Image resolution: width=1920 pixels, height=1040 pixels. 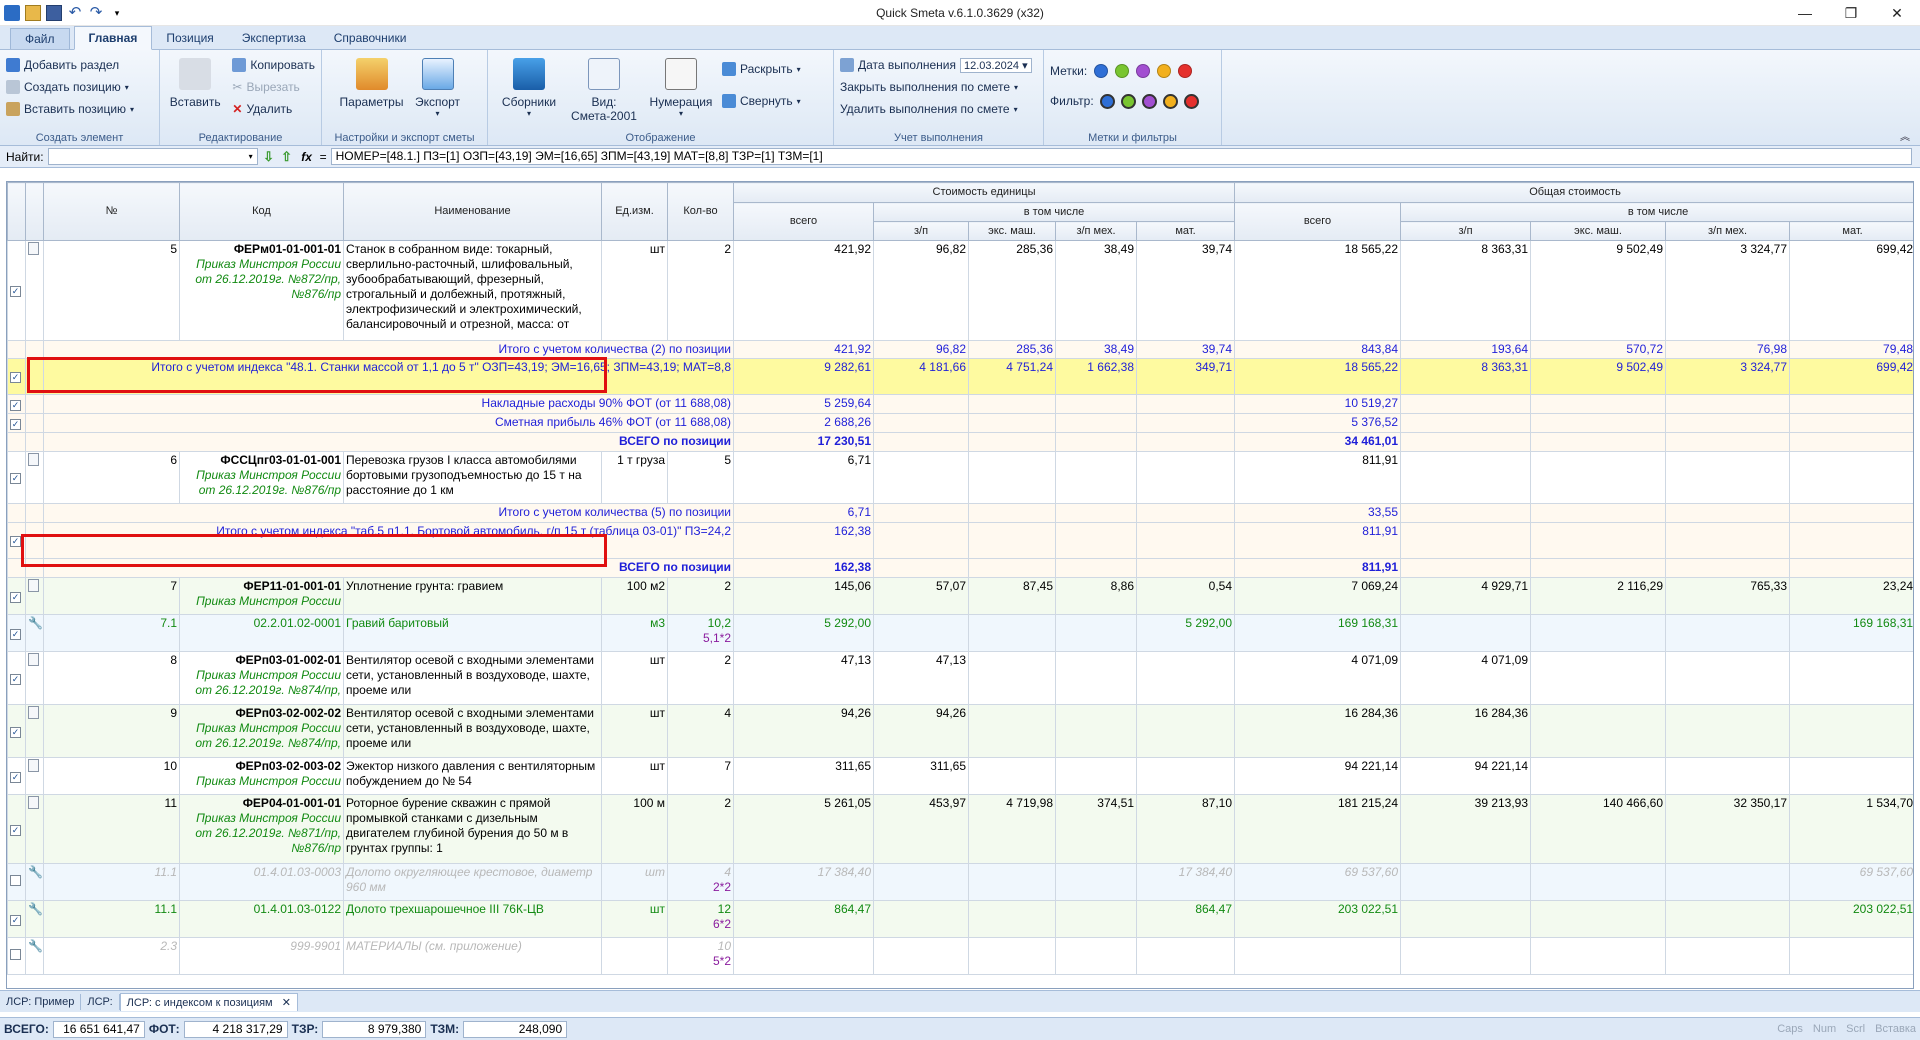 I want to click on header-unit-zpm: з/п мех., so click(x=1096, y=231).